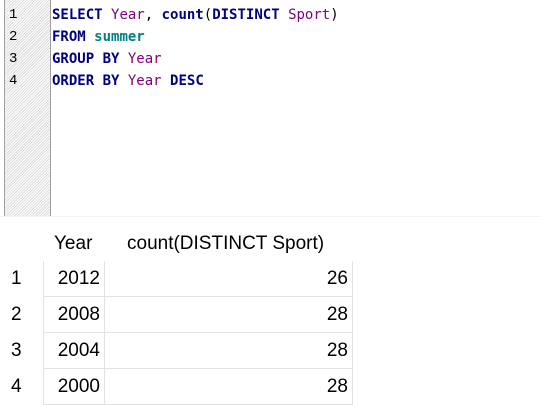 This screenshot has height=405, width=541. What do you see at coordinates (208, 15) in the screenshot?
I see `sql-text: (` at bounding box center [208, 15].